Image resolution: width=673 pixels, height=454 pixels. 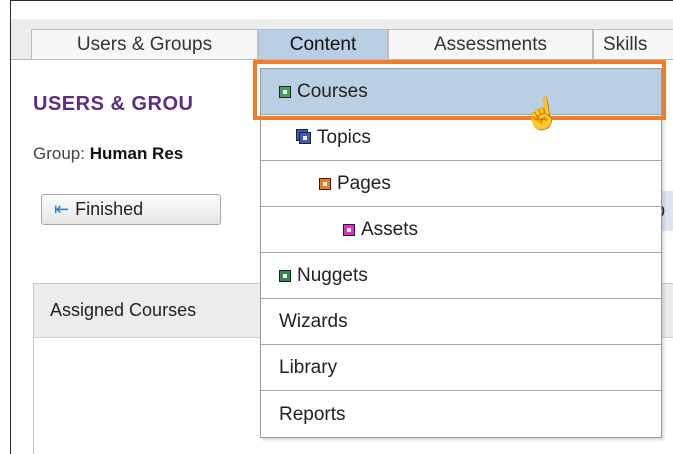 I want to click on menu-item-reports: Reports, so click(x=461, y=414).